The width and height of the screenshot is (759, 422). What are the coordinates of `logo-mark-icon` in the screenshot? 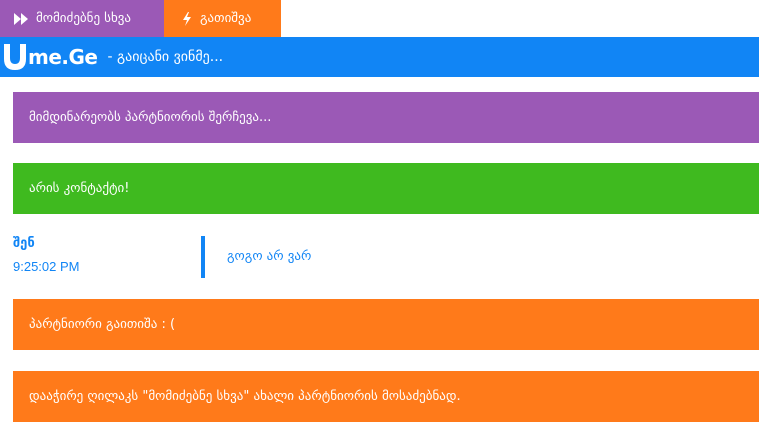 It's located at (15, 57).